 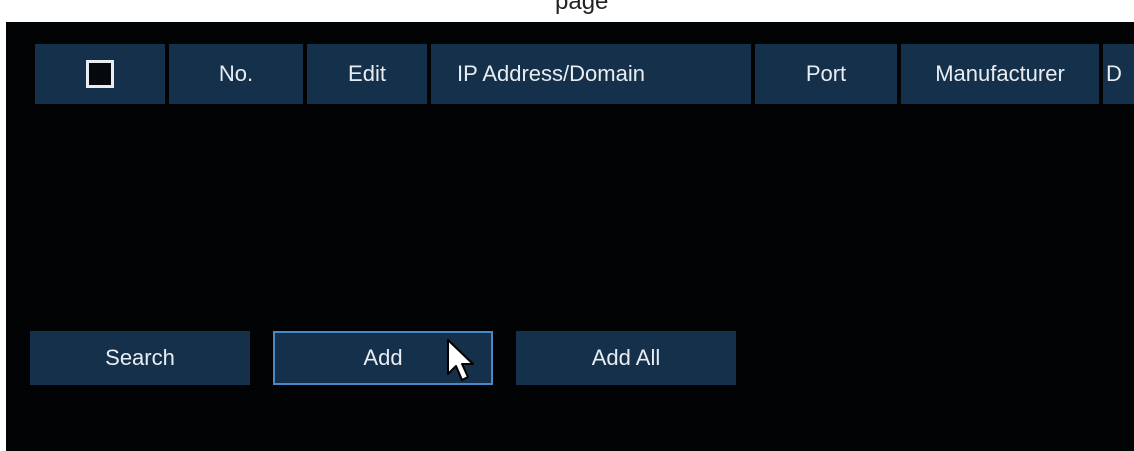 I want to click on add-all-button-label: Add All, so click(x=626, y=357).